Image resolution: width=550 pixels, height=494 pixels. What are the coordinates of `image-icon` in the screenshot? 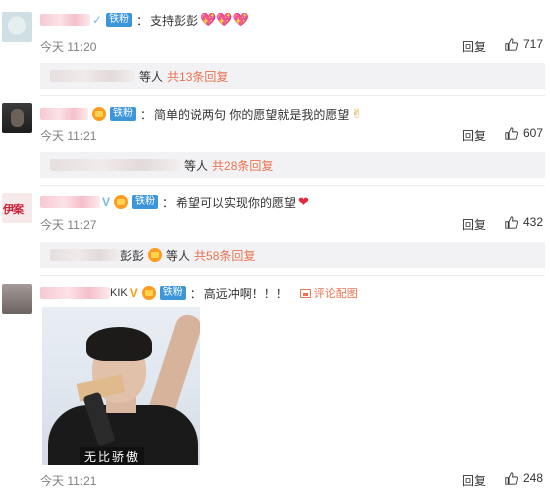 It's located at (305, 293).